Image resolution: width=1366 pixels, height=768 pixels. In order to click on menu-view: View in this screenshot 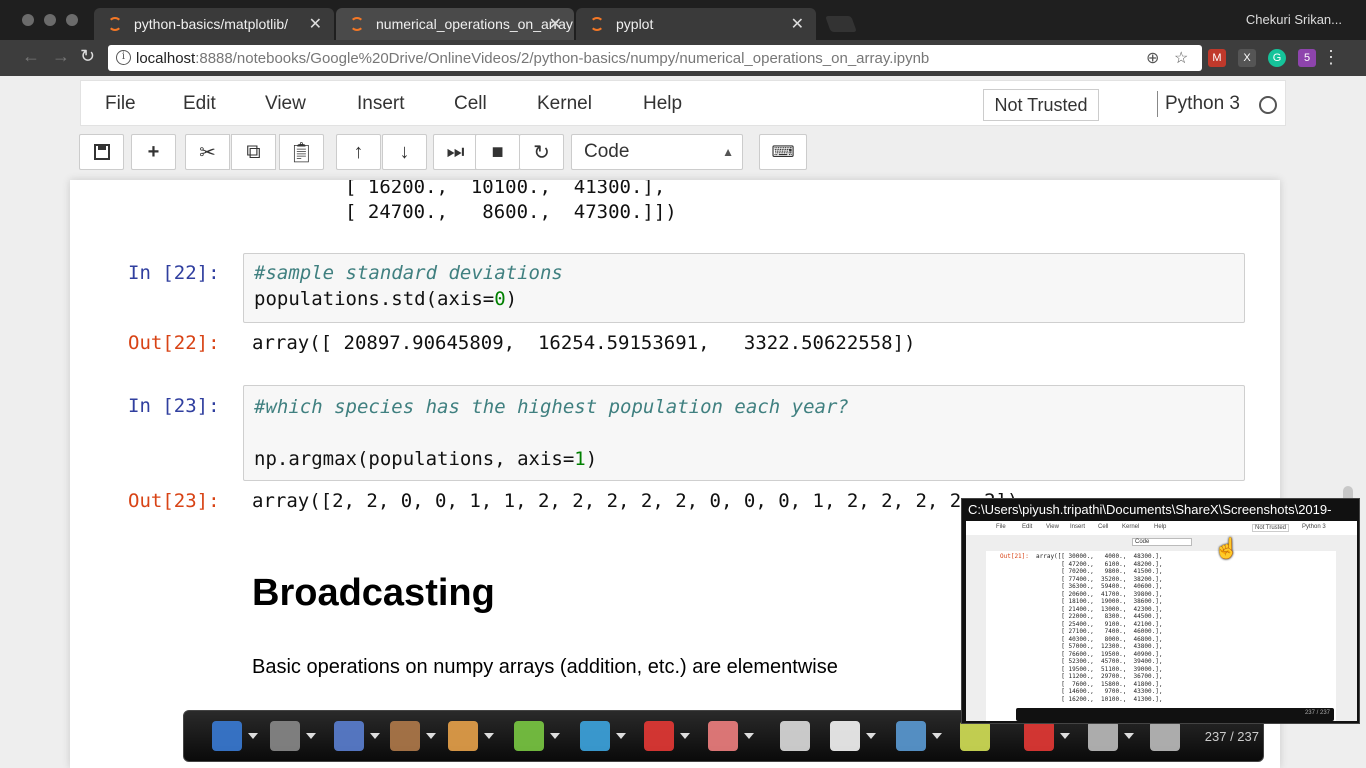, I will do `click(285, 104)`.